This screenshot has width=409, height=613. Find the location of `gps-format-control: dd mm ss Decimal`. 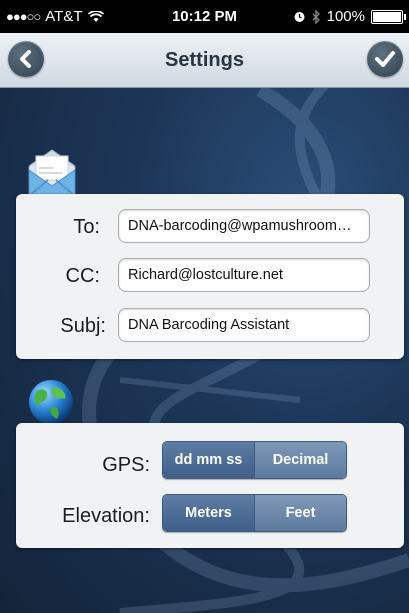

gps-format-control: dd mm ss Decimal is located at coordinates (254, 460).